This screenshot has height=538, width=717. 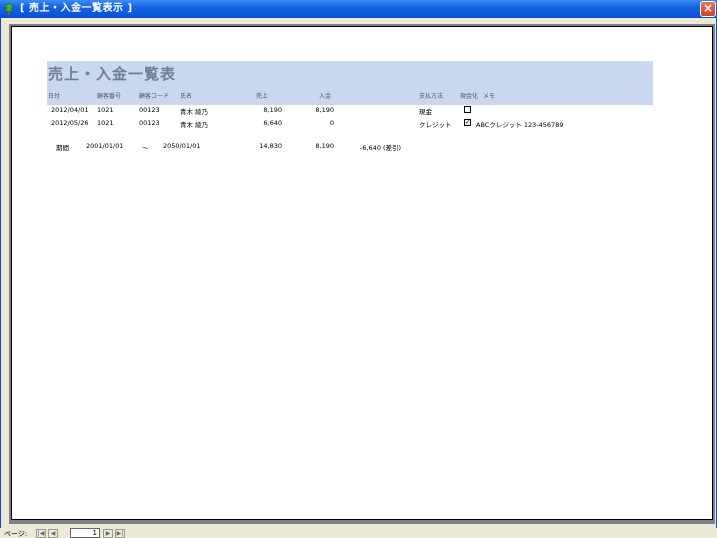 I want to click on page-label: ページ:, so click(x=16, y=534).